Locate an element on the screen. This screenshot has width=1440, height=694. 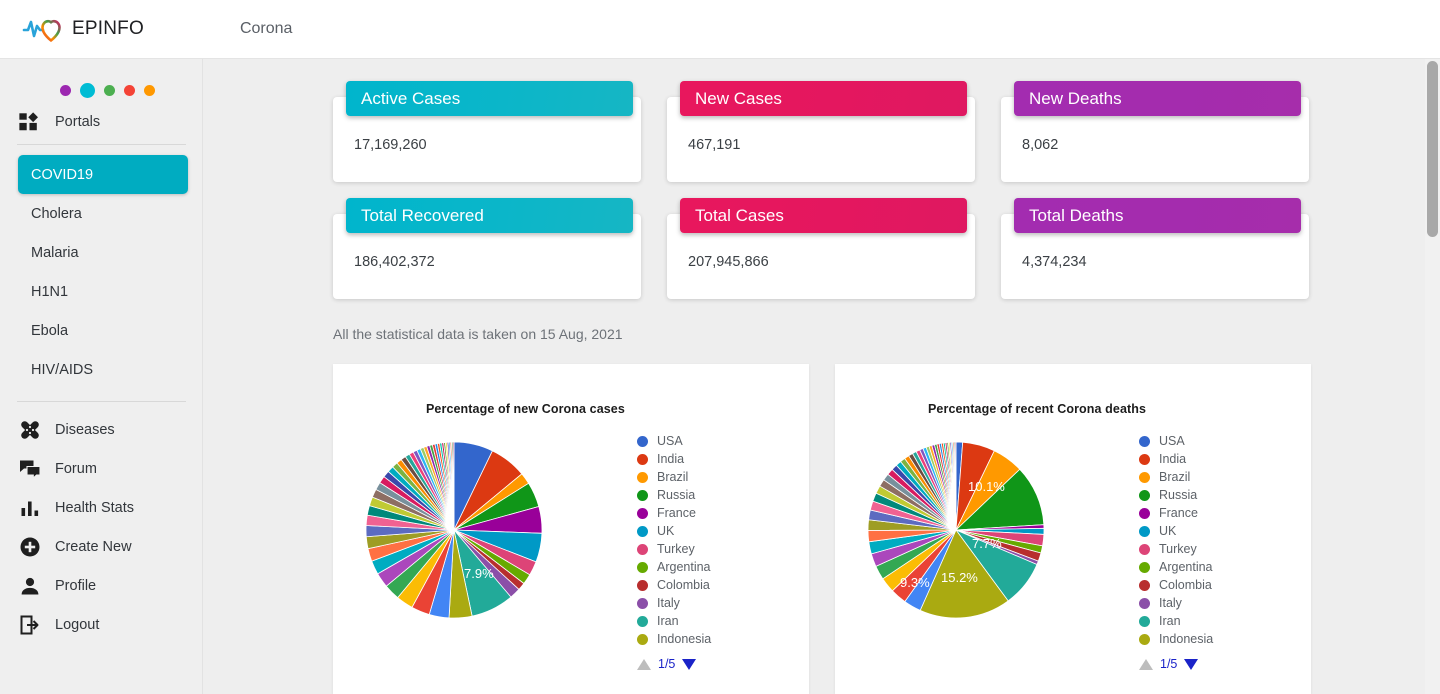
portals-label: Portals is located at coordinates (78, 122).